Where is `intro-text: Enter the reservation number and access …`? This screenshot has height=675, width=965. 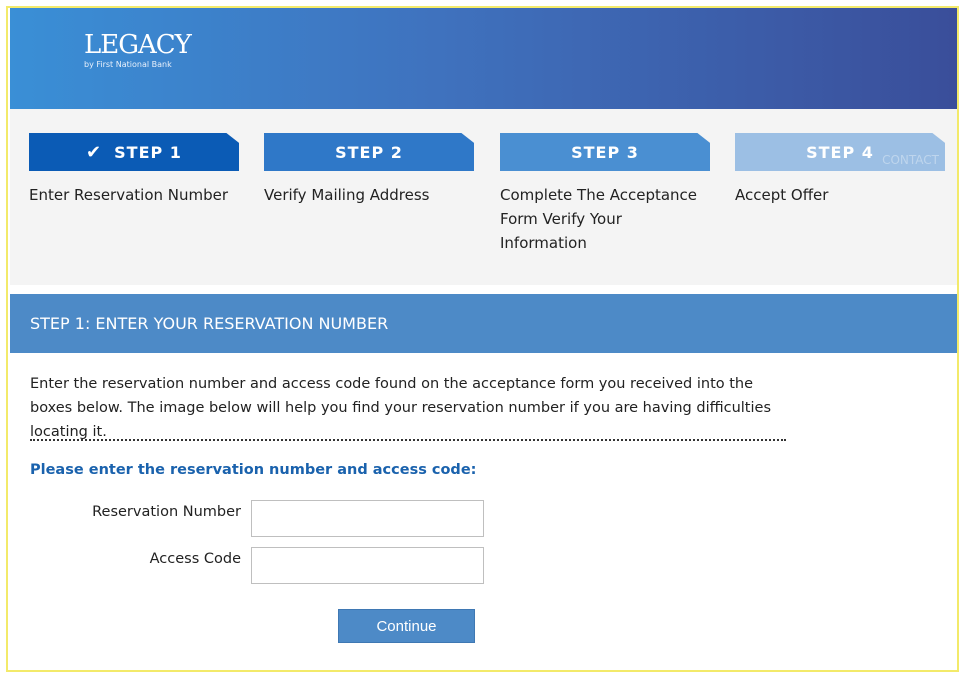
intro-text: Enter the reservation number and access … is located at coordinates (400, 408).